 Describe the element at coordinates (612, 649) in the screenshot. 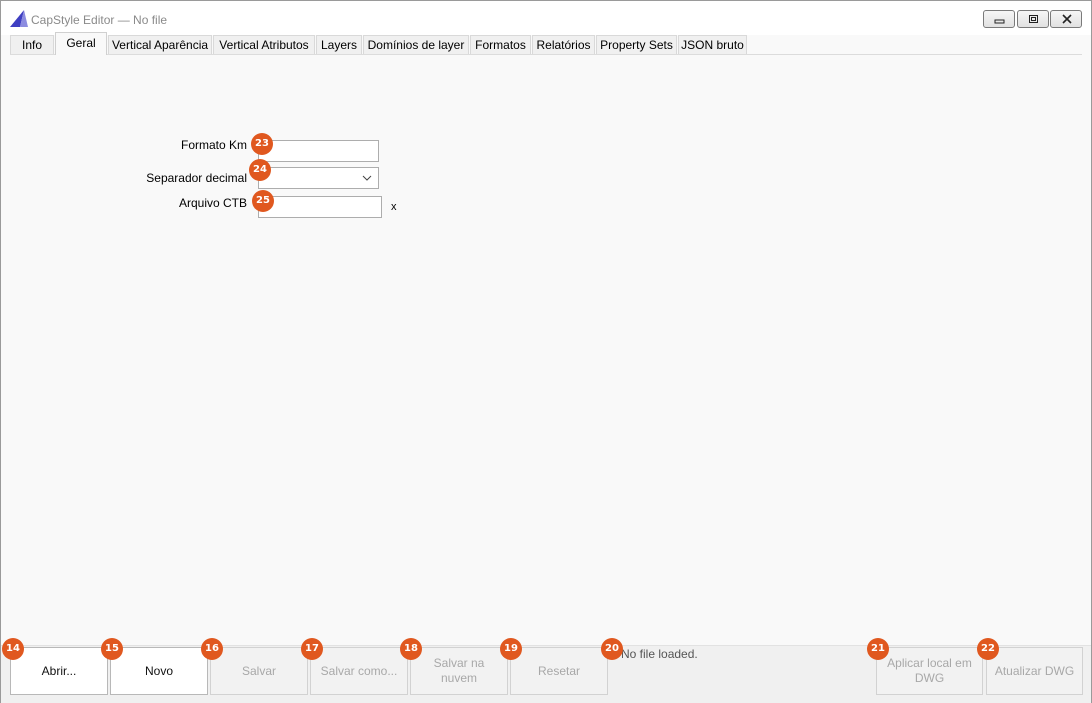

I see `badge-20: 20` at that location.